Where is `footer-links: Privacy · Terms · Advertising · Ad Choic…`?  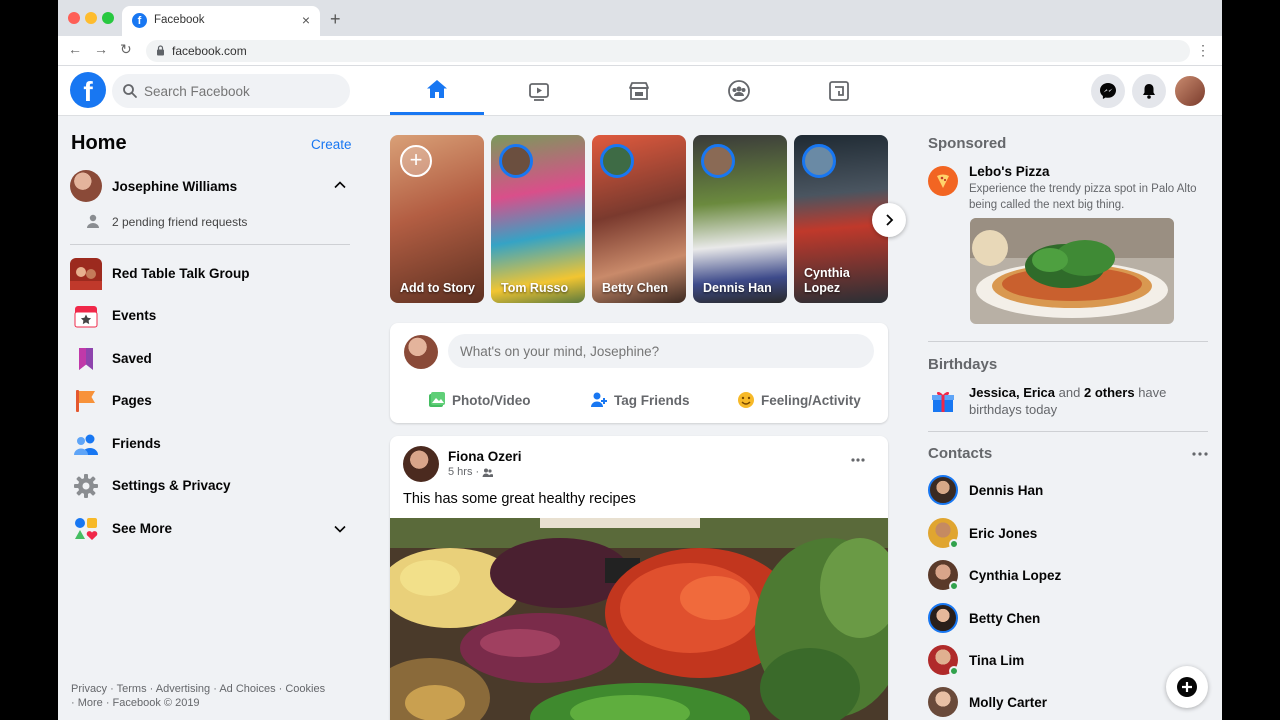
footer-links: Privacy · Terms · Advertising · Ad Choic… is located at coordinates (211, 696).